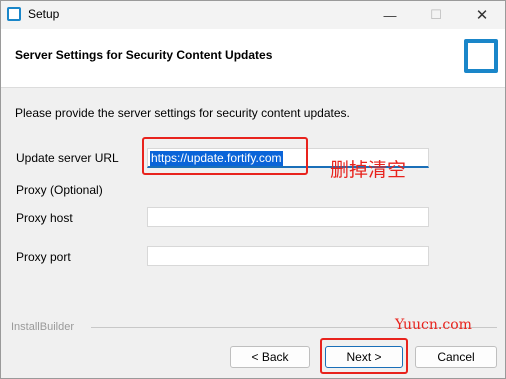  I want to click on update-server-url-label: Update server URL, so click(67, 158).